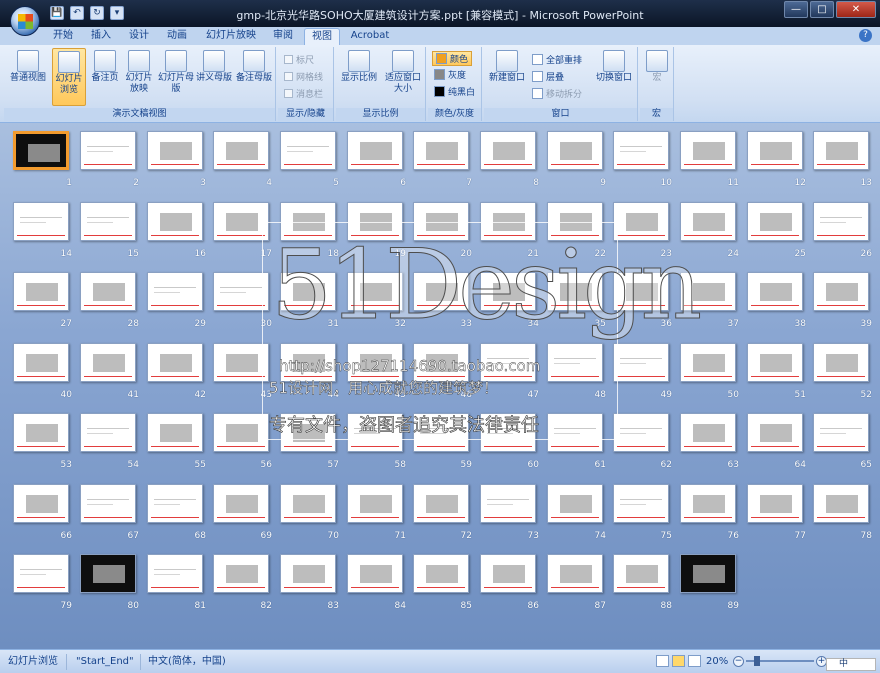  I want to click on slide-sorter-button: 幻灯片浏览, so click(69, 77).